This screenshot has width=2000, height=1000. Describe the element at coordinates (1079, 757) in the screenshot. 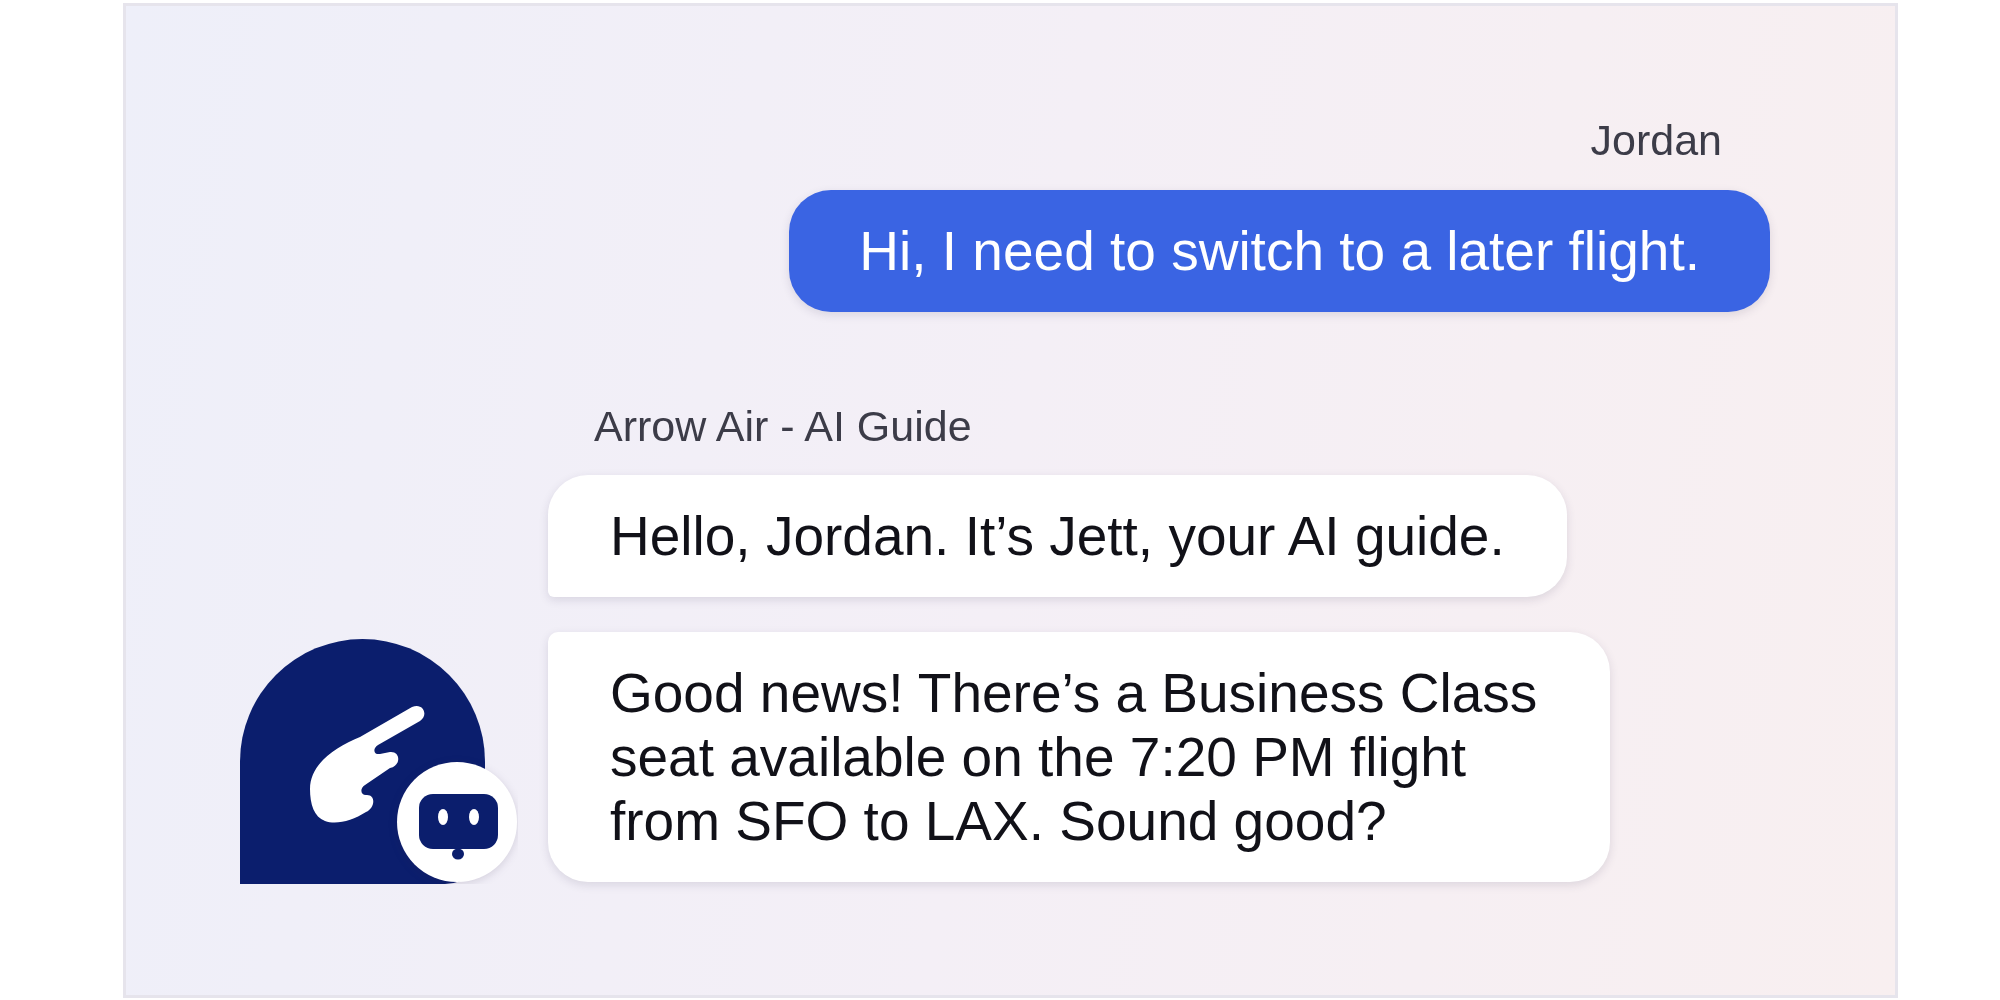

I see `message-bubble: Good news! There’s a Business Class seat available on the 7:20 PM flight from SFO to LAX. Sound good?` at that location.